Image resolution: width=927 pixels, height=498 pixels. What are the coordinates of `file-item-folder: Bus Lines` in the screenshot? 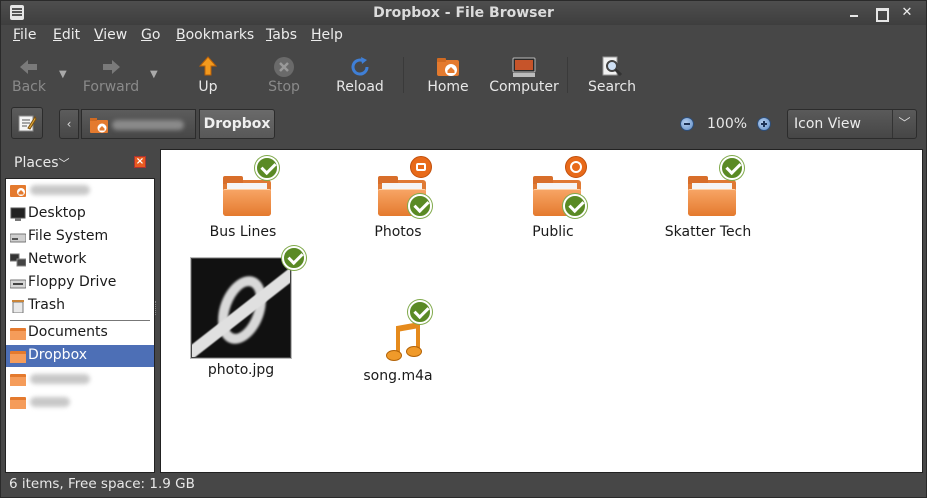 It's located at (243, 202).